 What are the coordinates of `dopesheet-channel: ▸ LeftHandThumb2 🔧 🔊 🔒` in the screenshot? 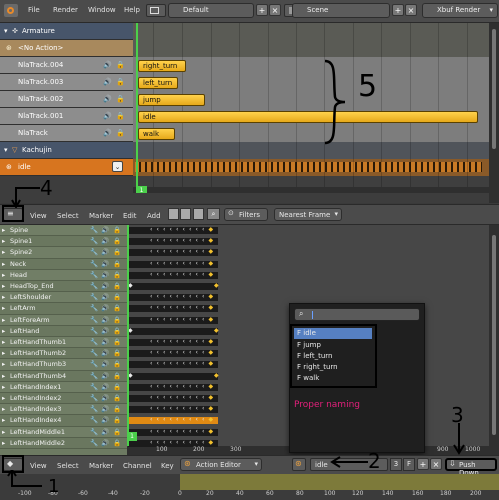 It's located at (63, 354).